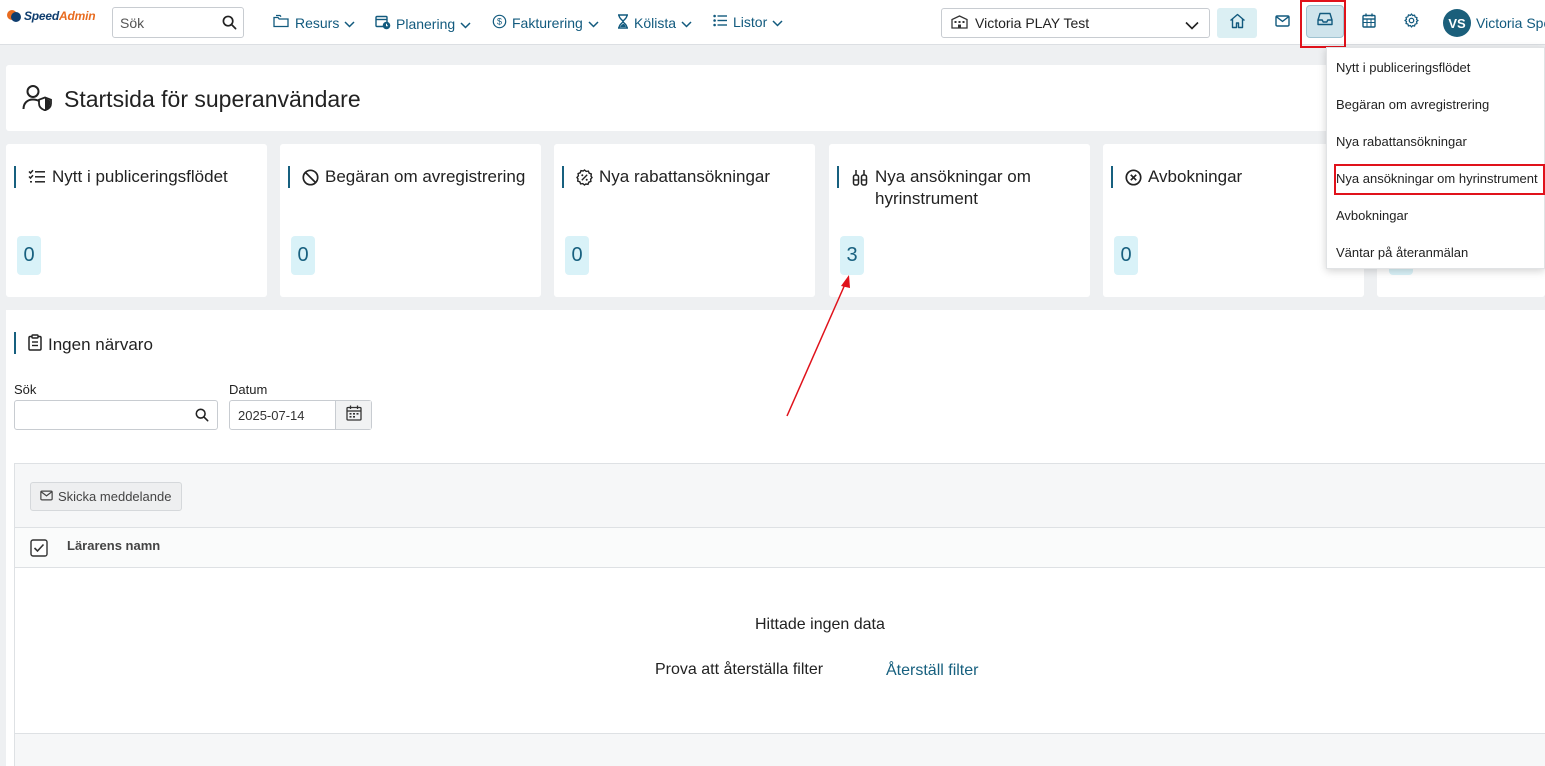 The width and height of the screenshot is (1545, 766). Describe the element at coordinates (1402, 252) in the screenshot. I see `menu-item-awaiting-reregistration: Väntar på återanmälan` at that location.